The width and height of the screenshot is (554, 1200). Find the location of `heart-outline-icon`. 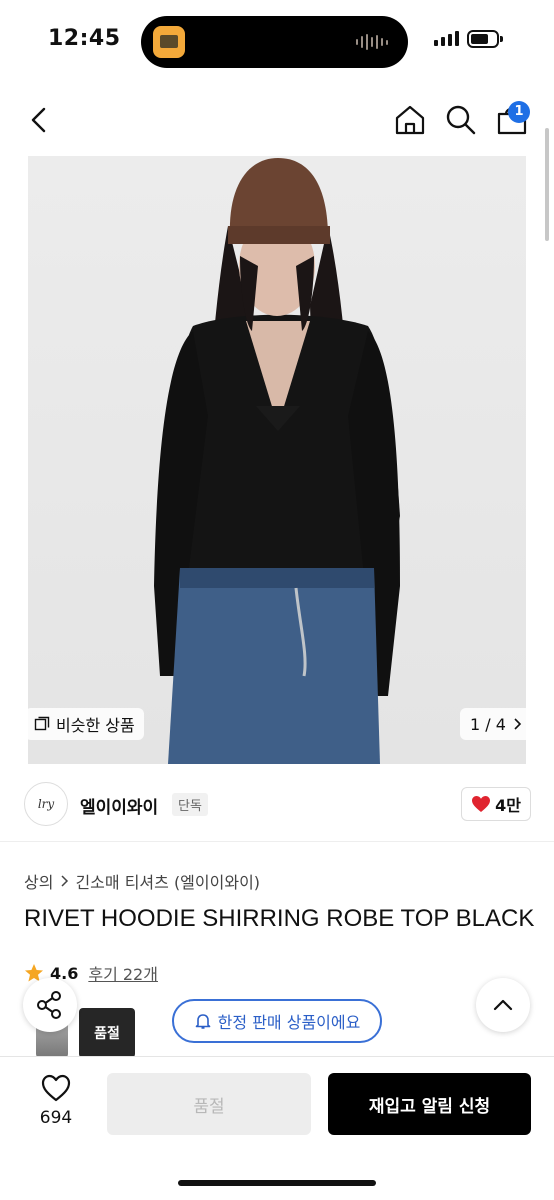

heart-outline-icon is located at coordinates (56, 1088).